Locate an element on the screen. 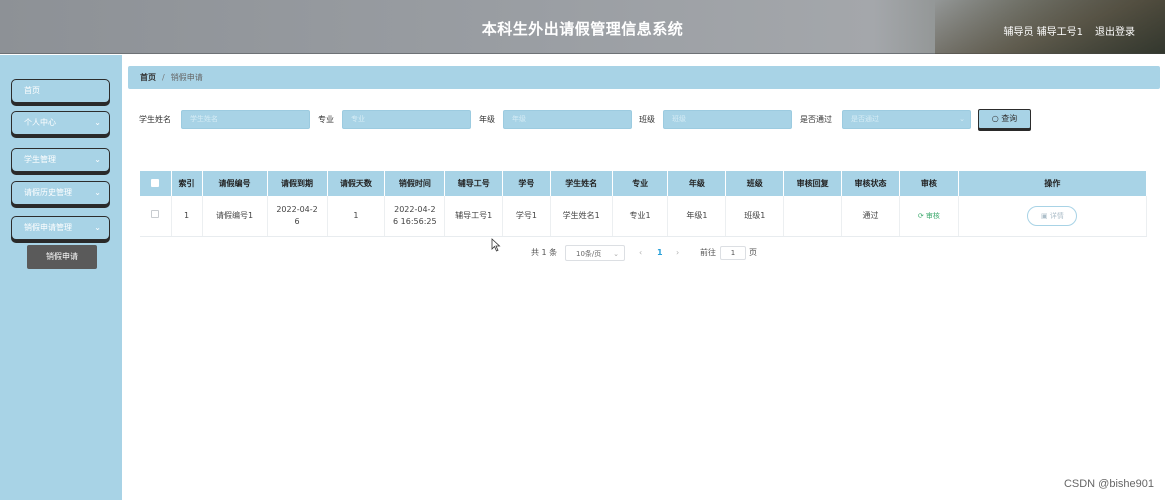 This screenshot has height=500, width=1170. row-select-cell is located at coordinates (156, 216).